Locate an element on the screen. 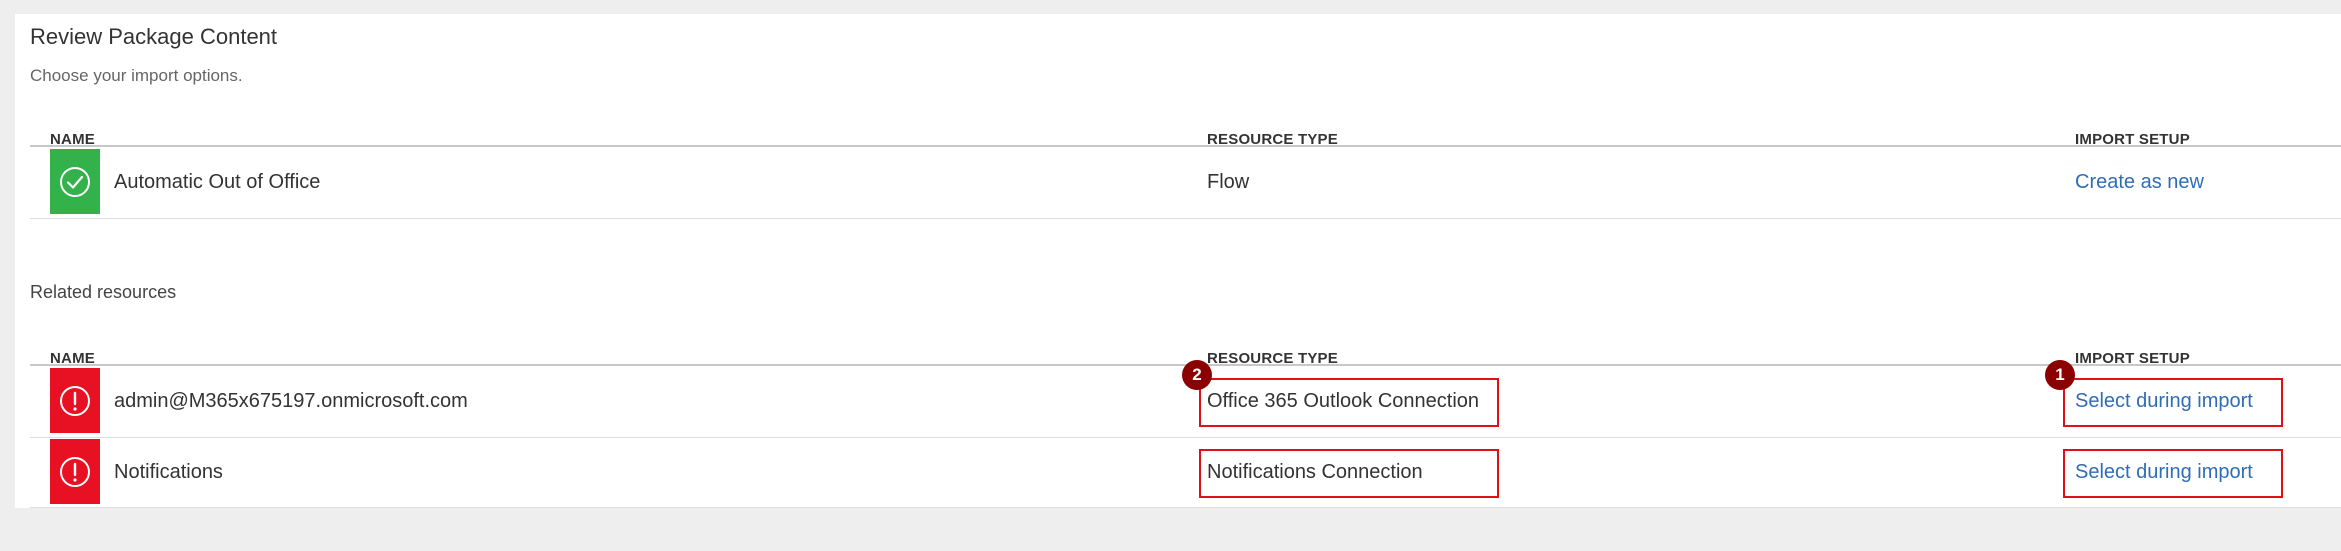 The width and height of the screenshot is (2341, 551). resource-name: admin@M365x675197.onmicrosoft.com is located at coordinates (291, 401).